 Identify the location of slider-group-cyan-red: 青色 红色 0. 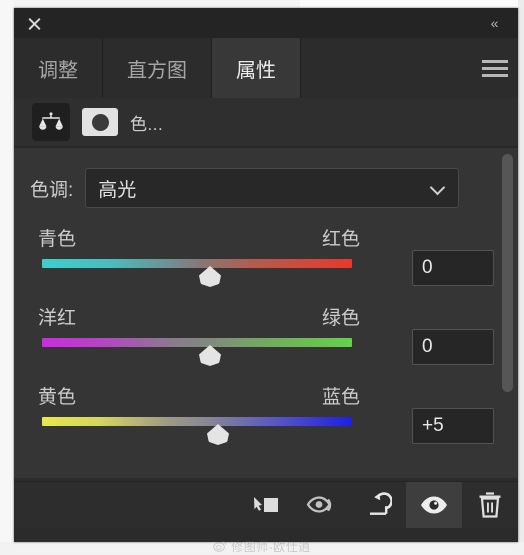
(266, 250).